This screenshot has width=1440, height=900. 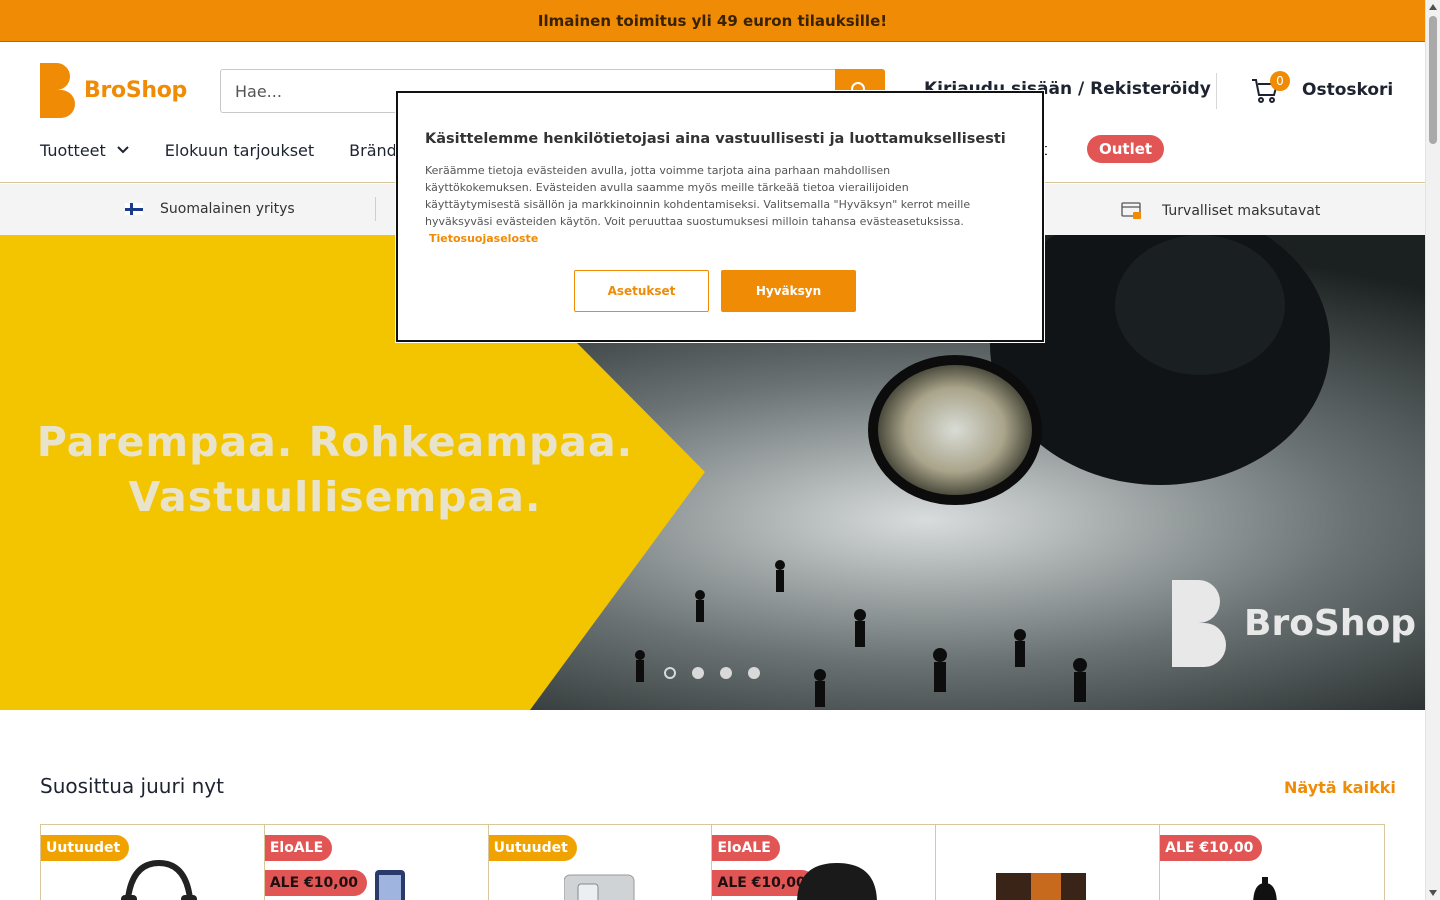 What do you see at coordinates (159, 879) in the screenshot?
I see `headphones-image` at bounding box center [159, 879].